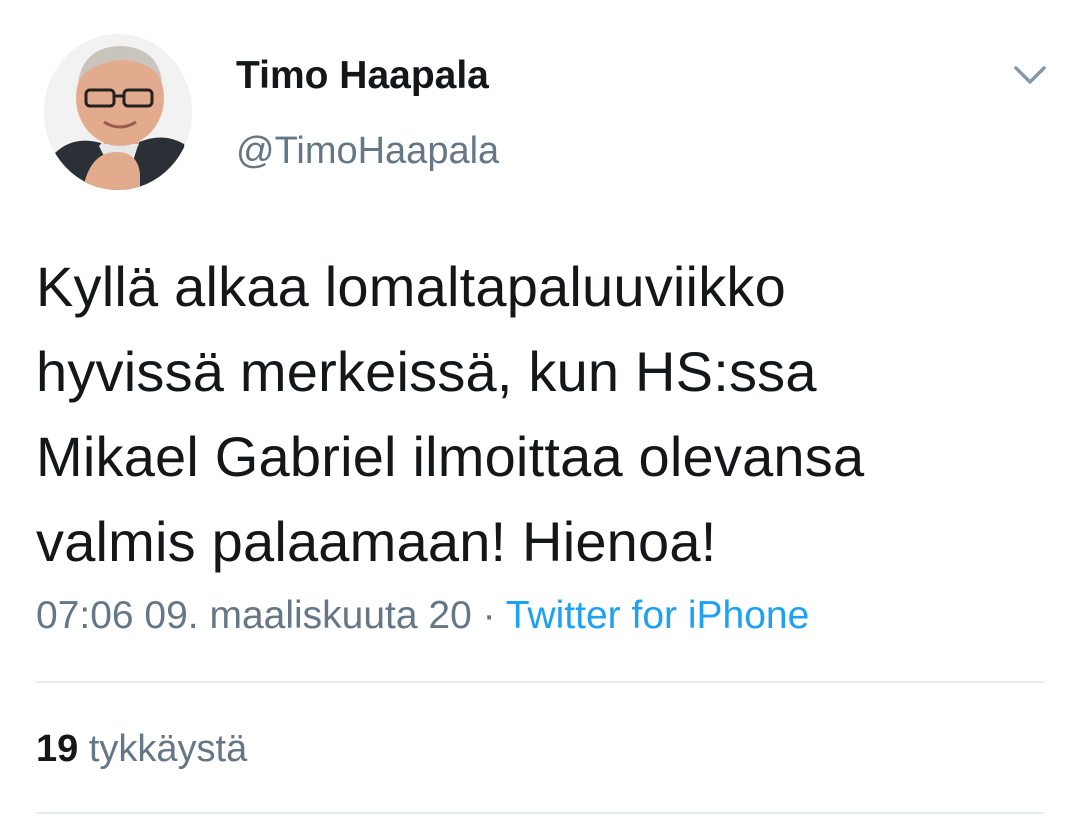 This screenshot has height=830, width=1075. What do you see at coordinates (657, 615) in the screenshot?
I see `tweet-source-link: Twitter for iPhone` at bounding box center [657, 615].